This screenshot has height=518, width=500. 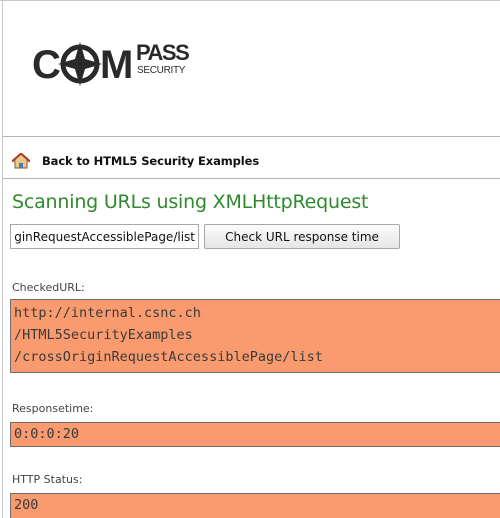 I want to click on svg-text: PASS, so click(x=162, y=52).